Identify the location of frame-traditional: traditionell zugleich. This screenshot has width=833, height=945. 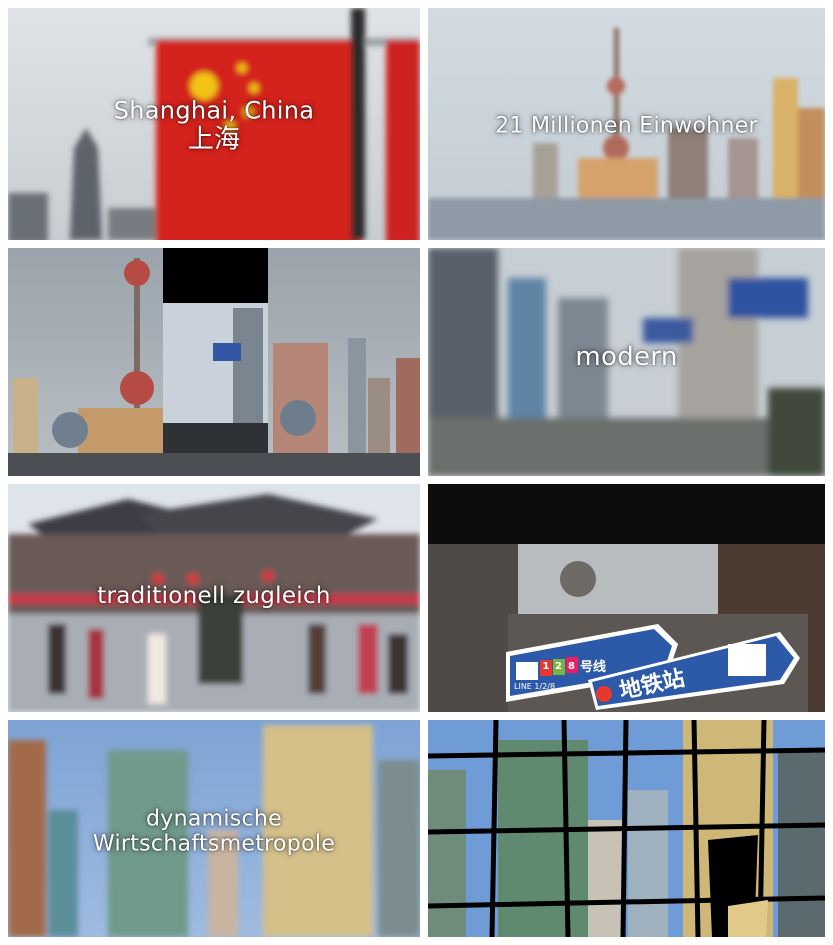
(214, 598).